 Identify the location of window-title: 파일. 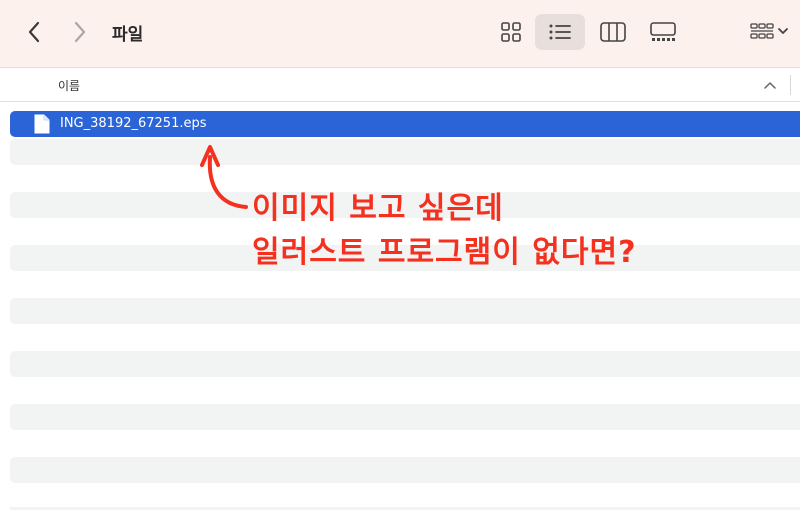
(128, 35).